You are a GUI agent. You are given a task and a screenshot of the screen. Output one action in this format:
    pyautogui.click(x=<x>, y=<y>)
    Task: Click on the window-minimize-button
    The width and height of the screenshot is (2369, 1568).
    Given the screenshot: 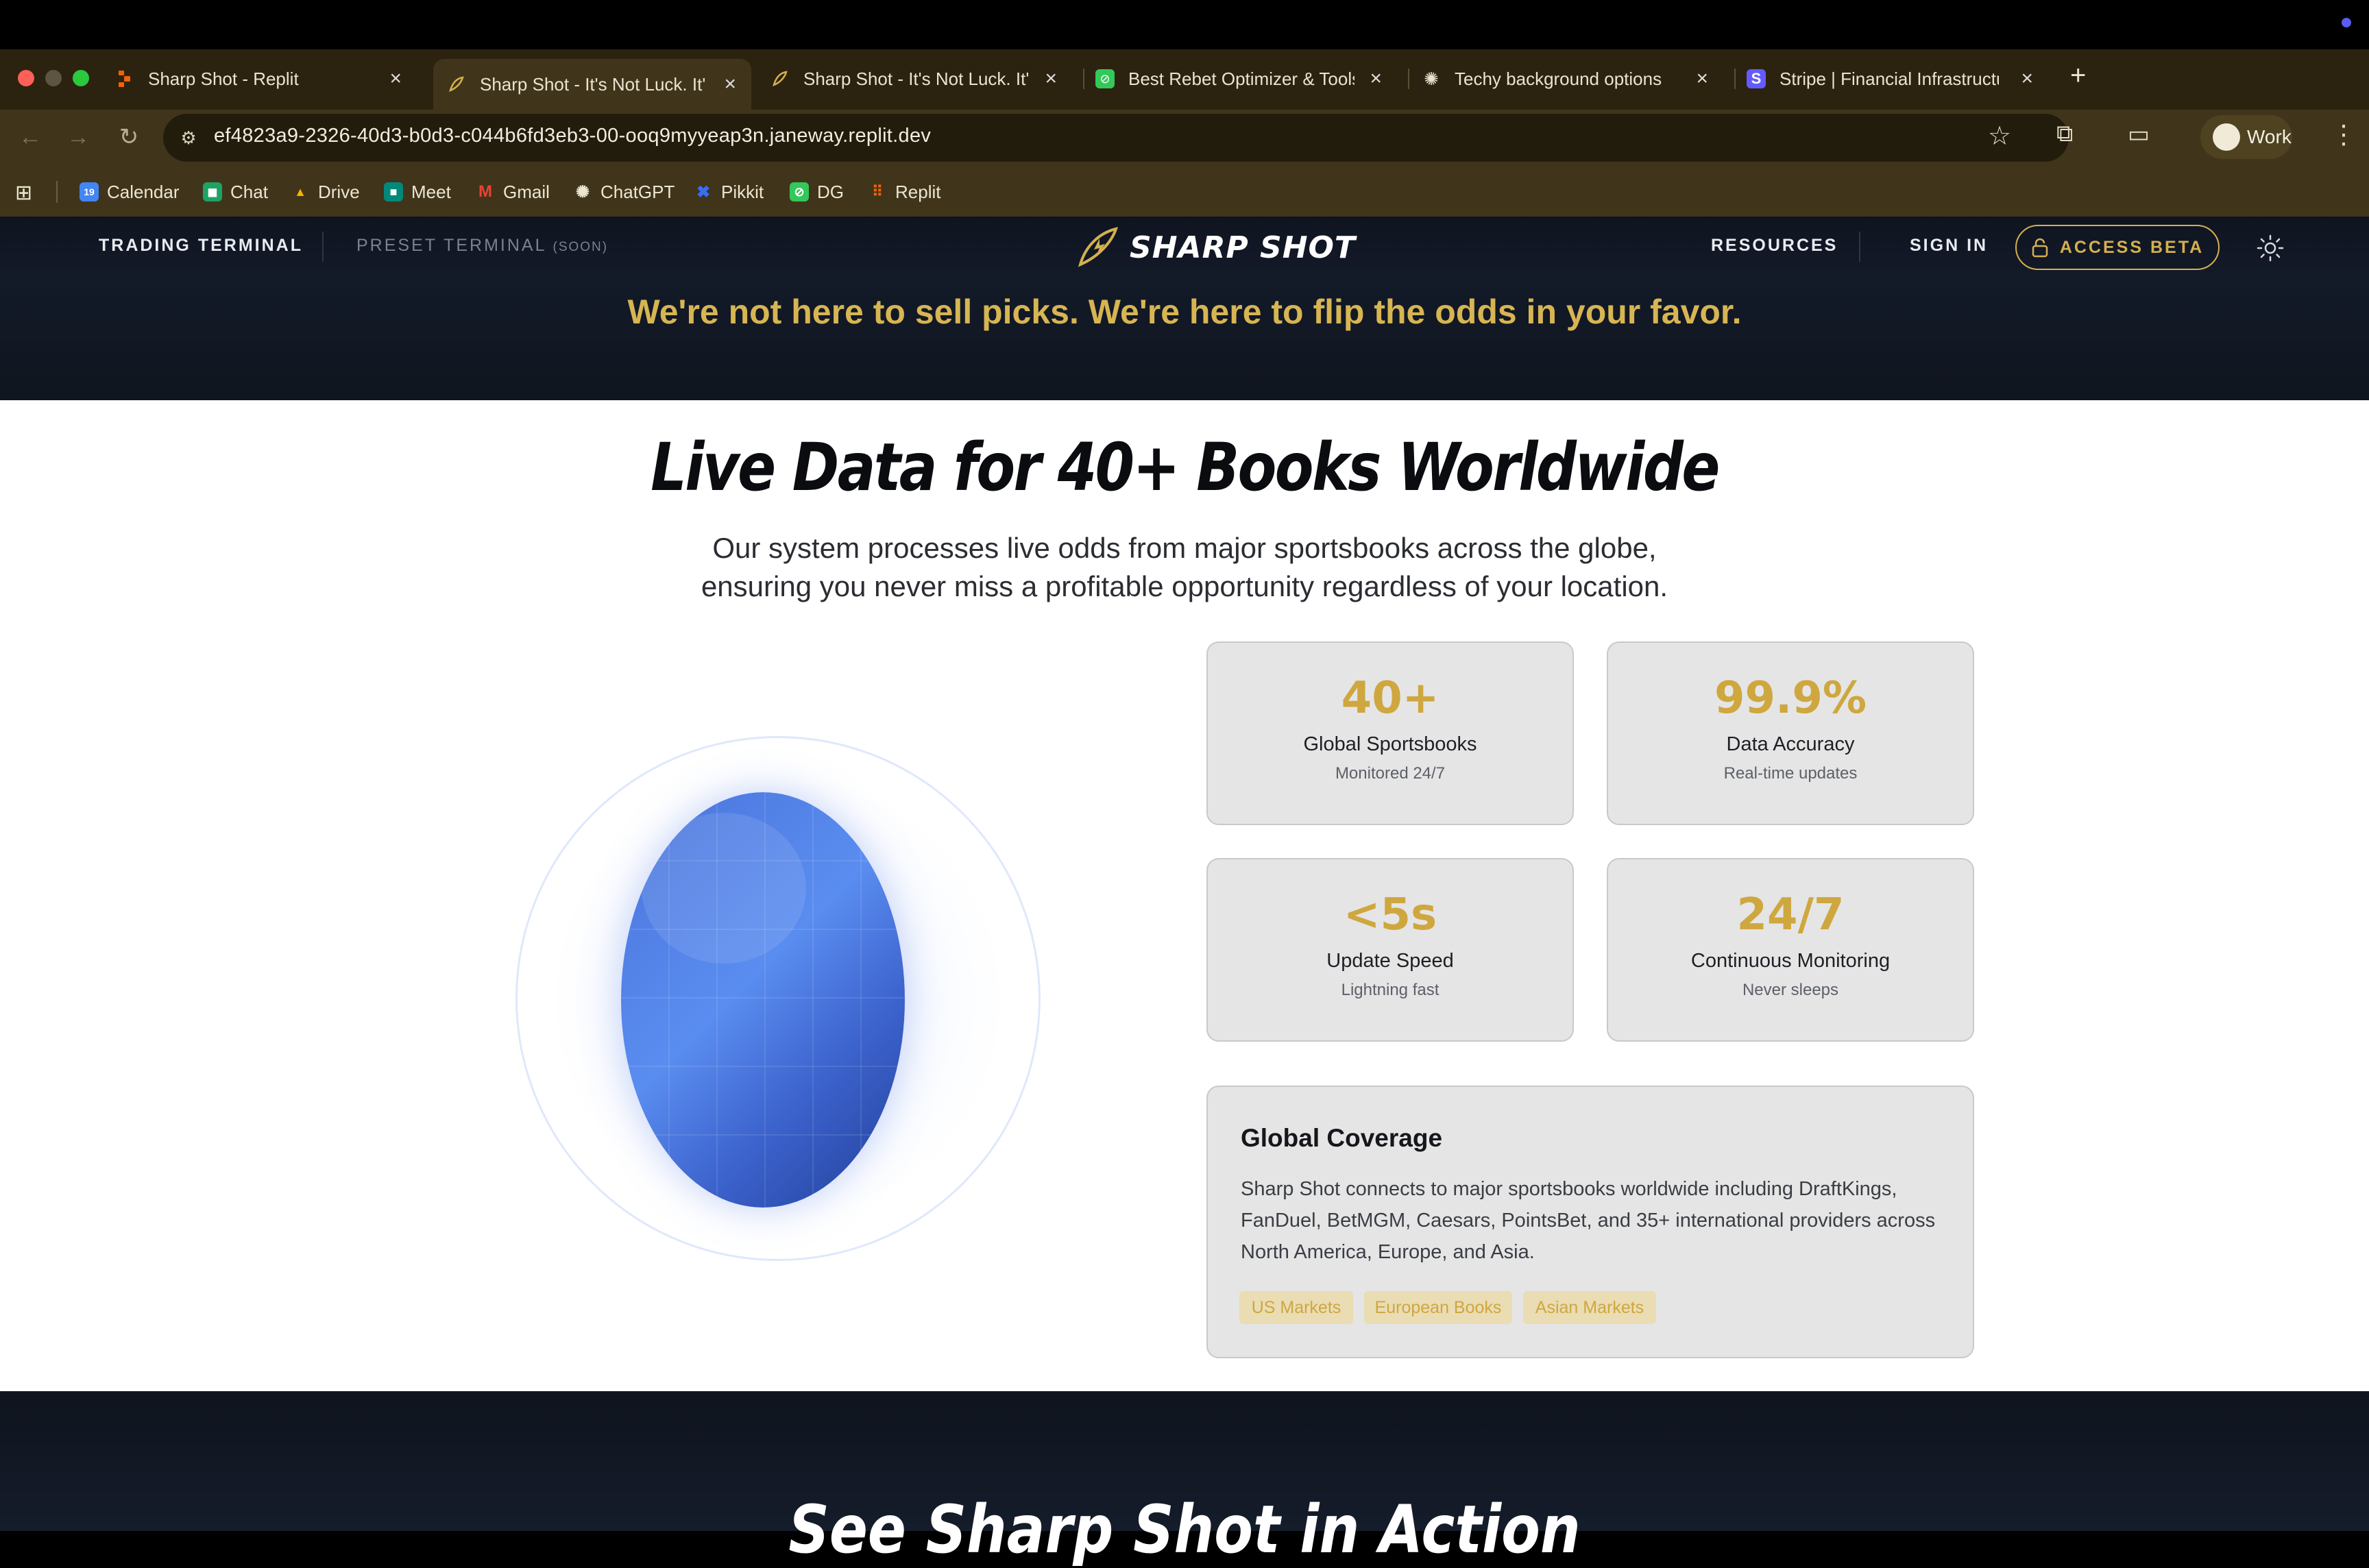 What is the action you would take?
    pyautogui.click(x=53, y=78)
    